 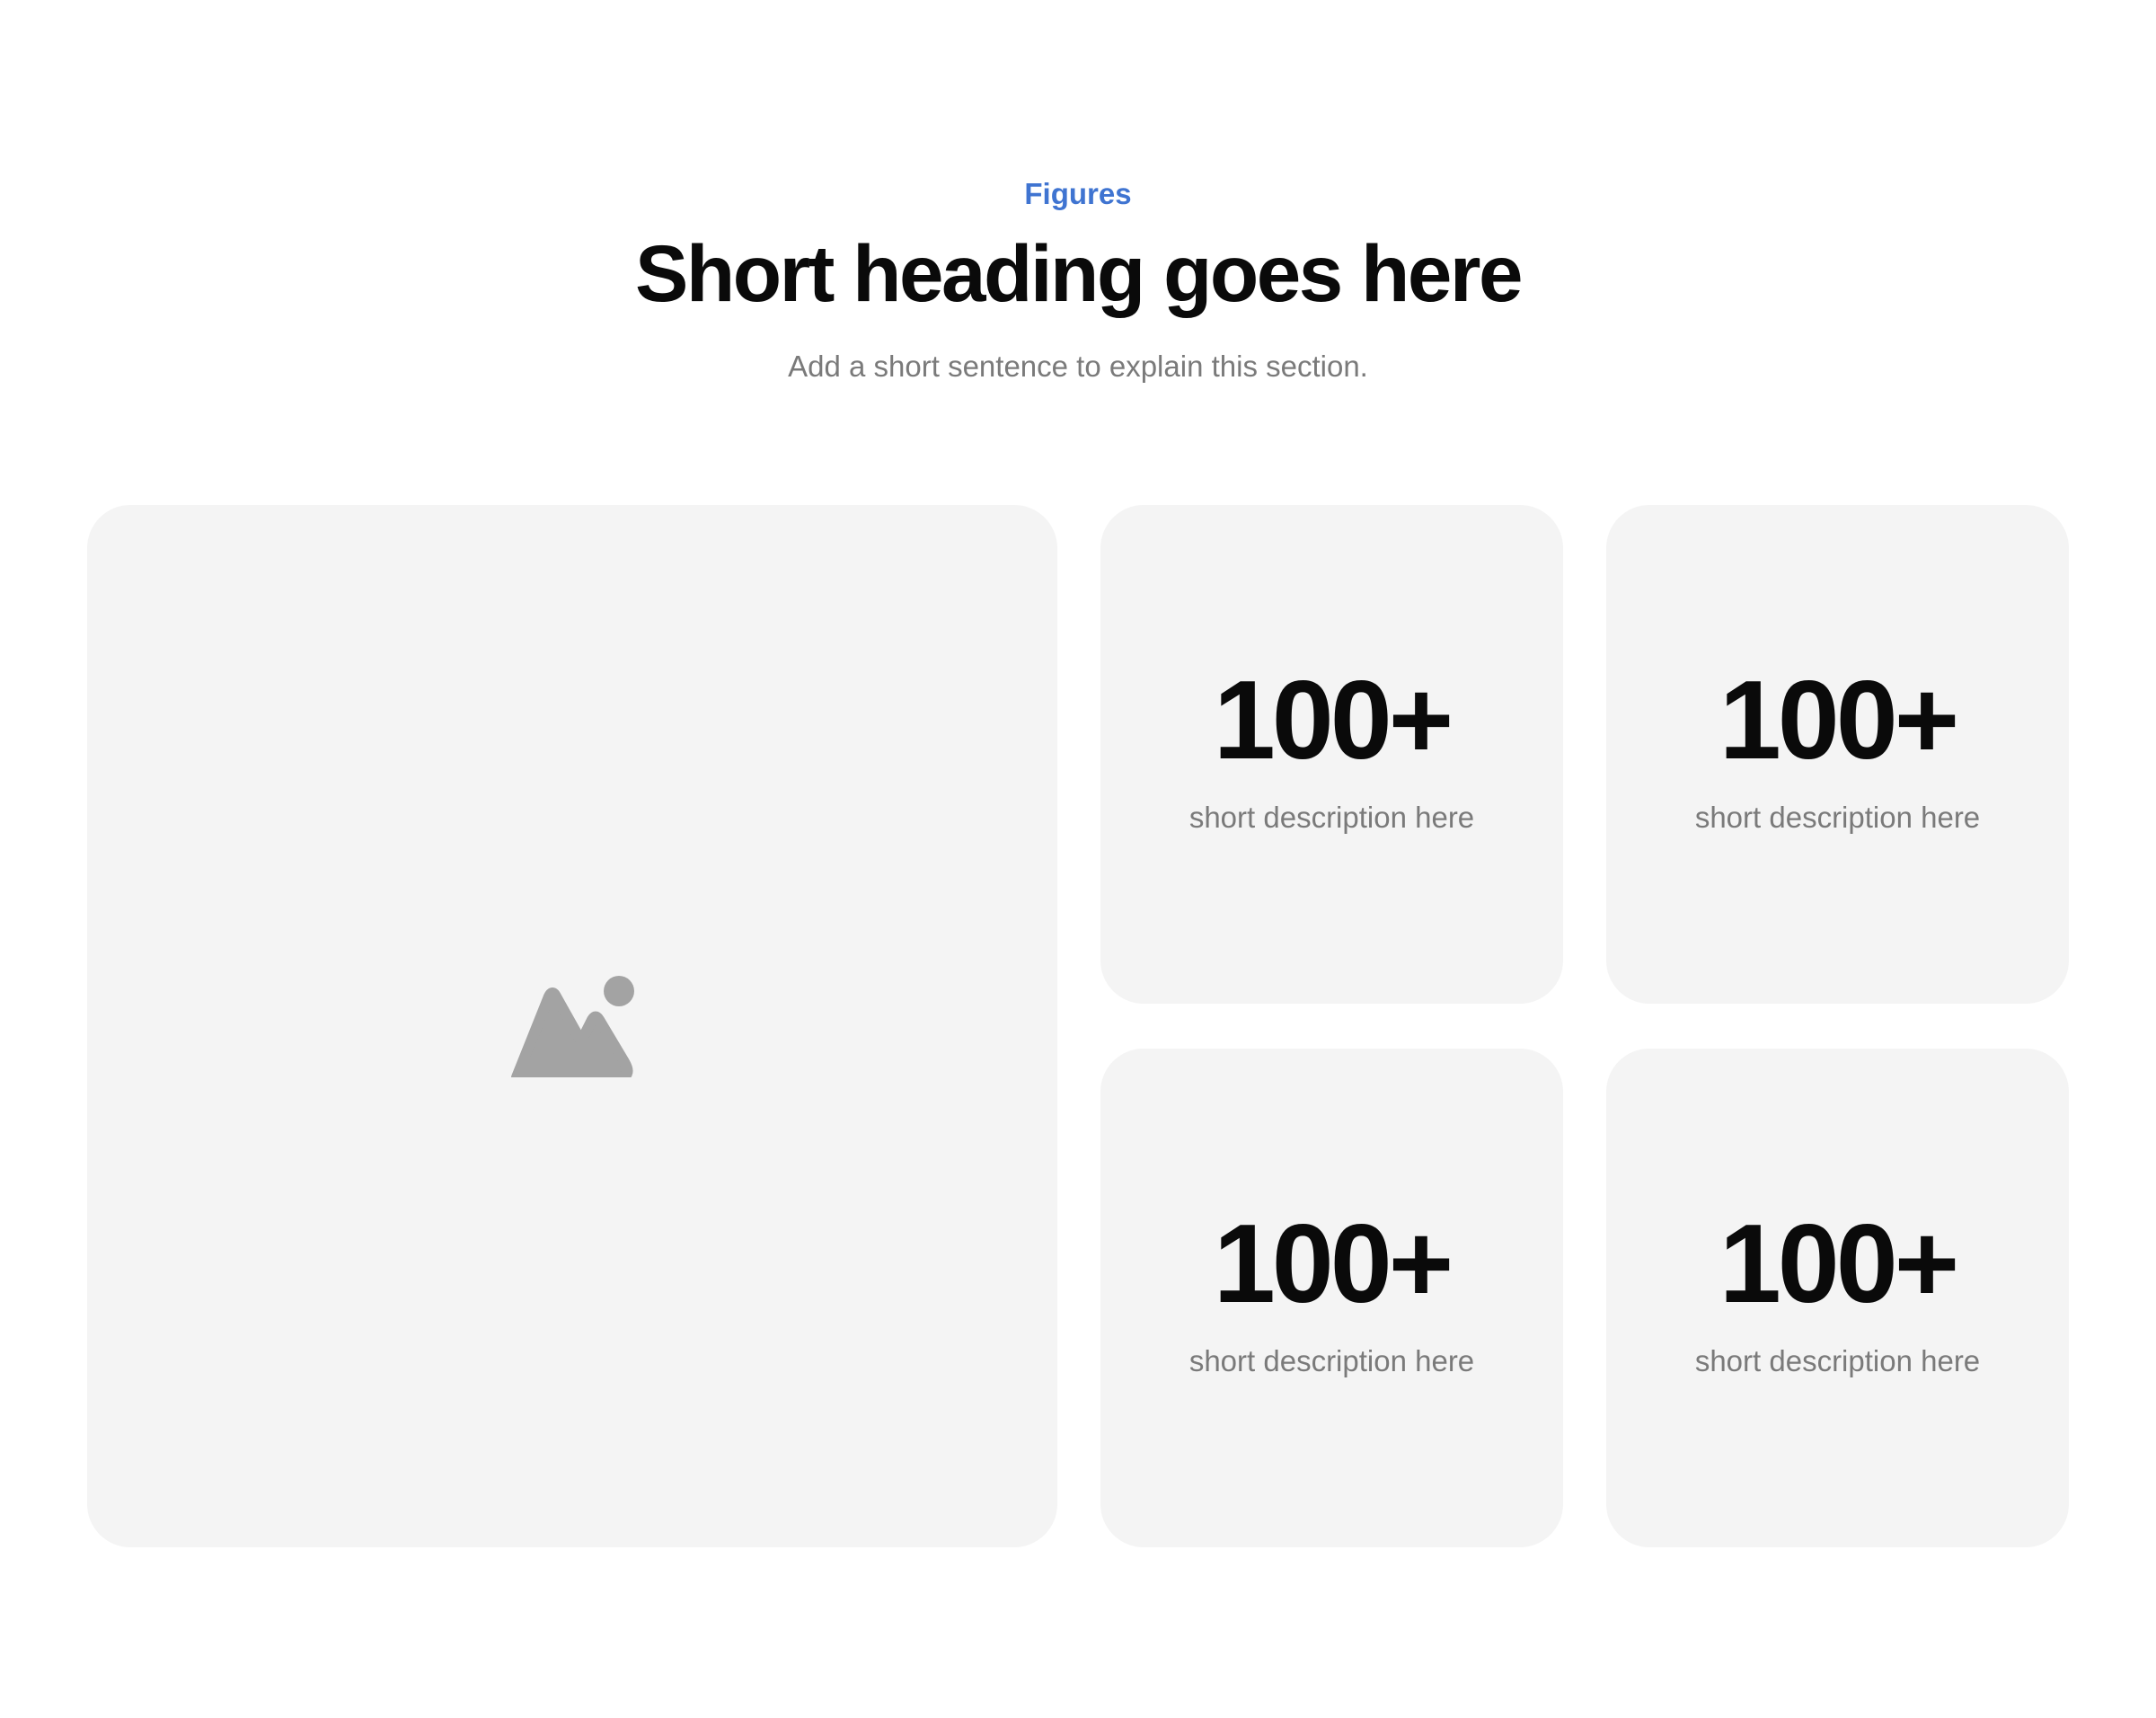 What do you see at coordinates (1079, 273) in the screenshot?
I see `section-heading: Short heading goes here` at bounding box center [1079, 273].